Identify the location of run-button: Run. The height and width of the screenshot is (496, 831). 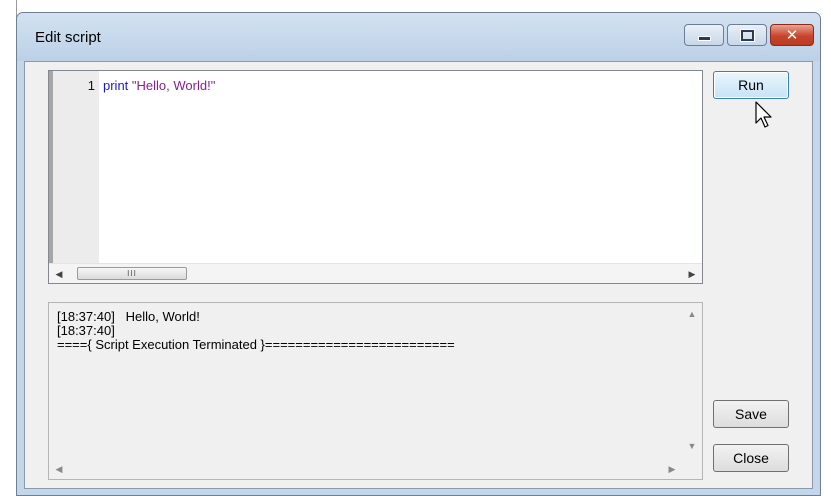
(751, 85).